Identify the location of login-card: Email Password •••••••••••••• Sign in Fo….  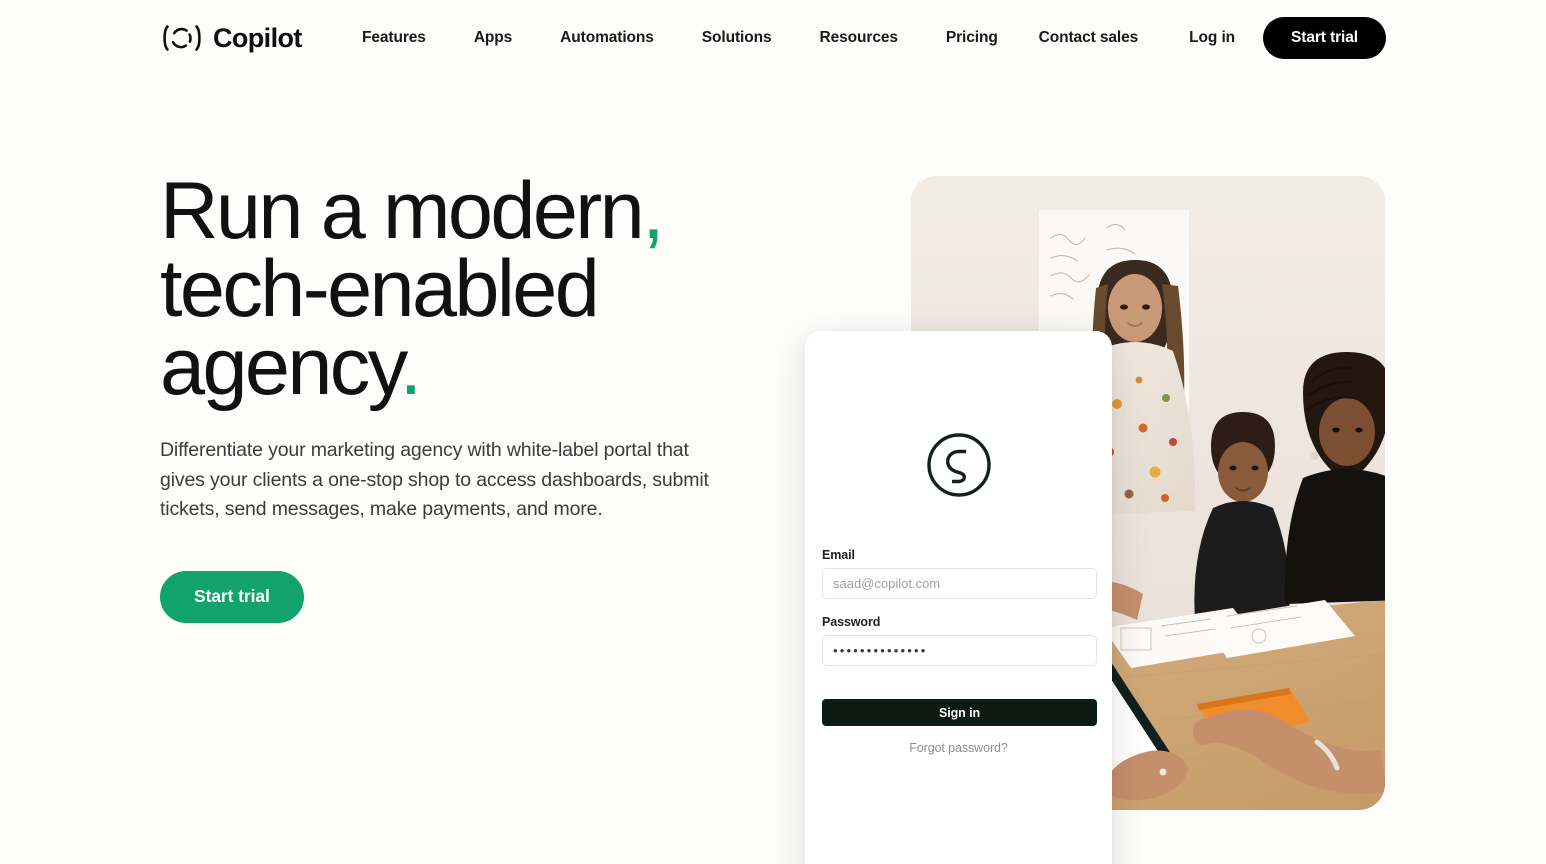
(958, 597).